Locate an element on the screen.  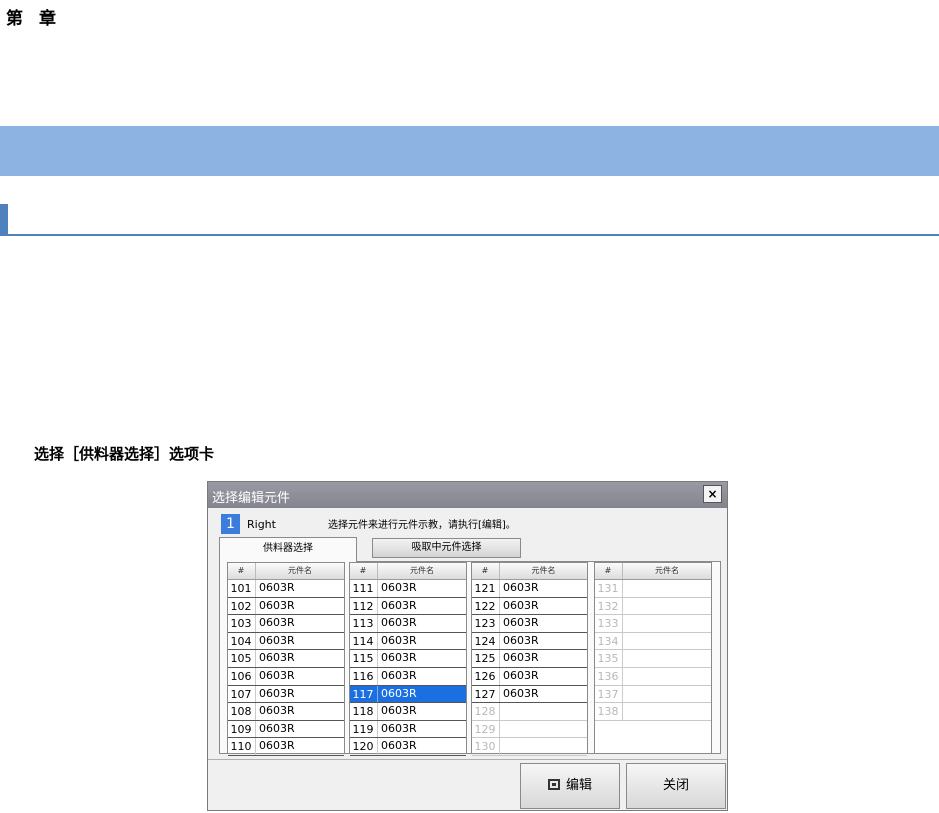
feeder-number: 108 is located at coordinates (241, 712).